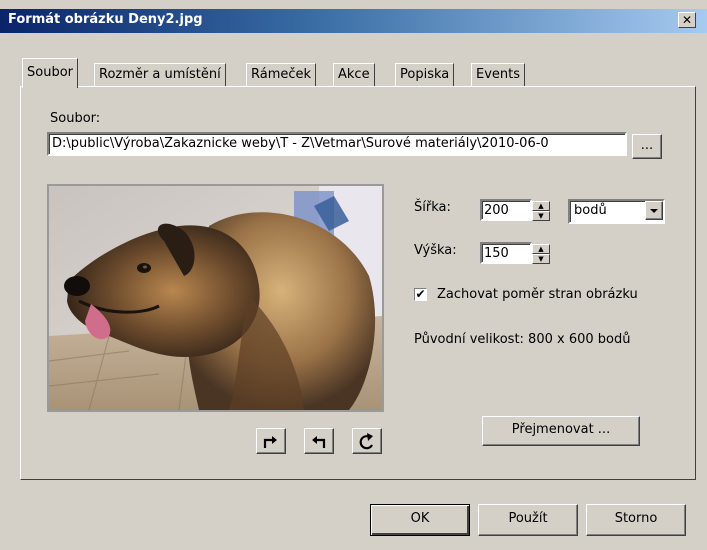 This screenshot has height=550, width=707. What do you see at coordinates (420, 520) in the screenshot?
I see `ok-button: OK` at bounding box center [420, 520].